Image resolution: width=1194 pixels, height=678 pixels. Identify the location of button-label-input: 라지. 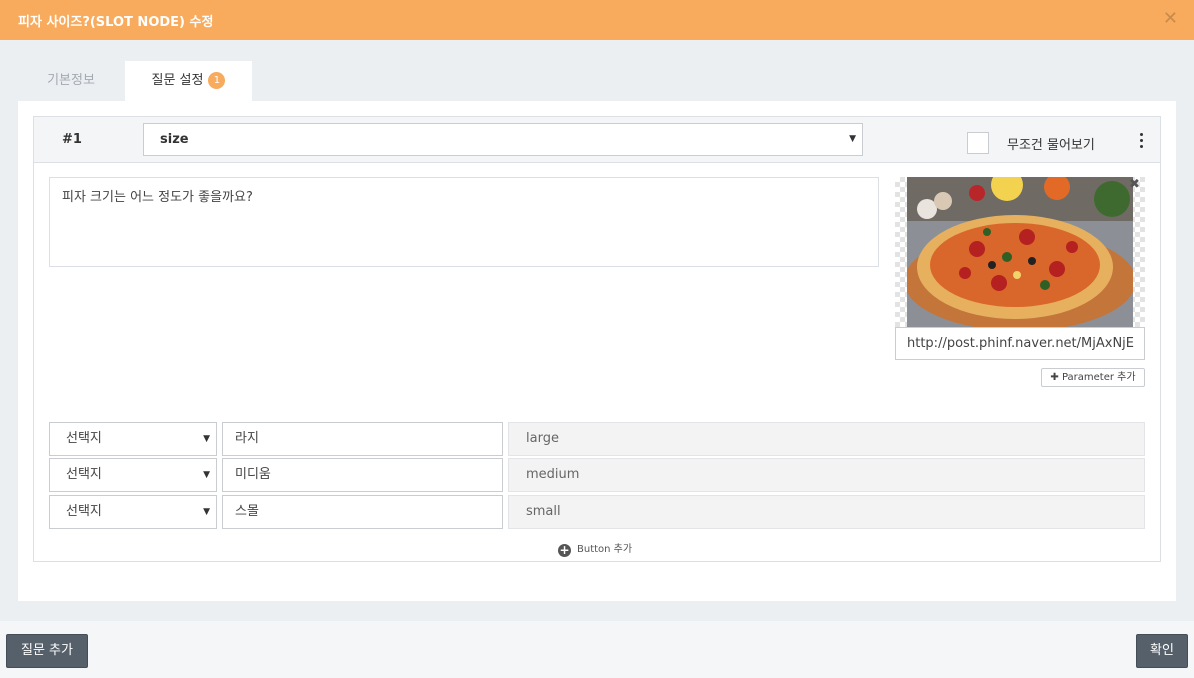
(362, 439).